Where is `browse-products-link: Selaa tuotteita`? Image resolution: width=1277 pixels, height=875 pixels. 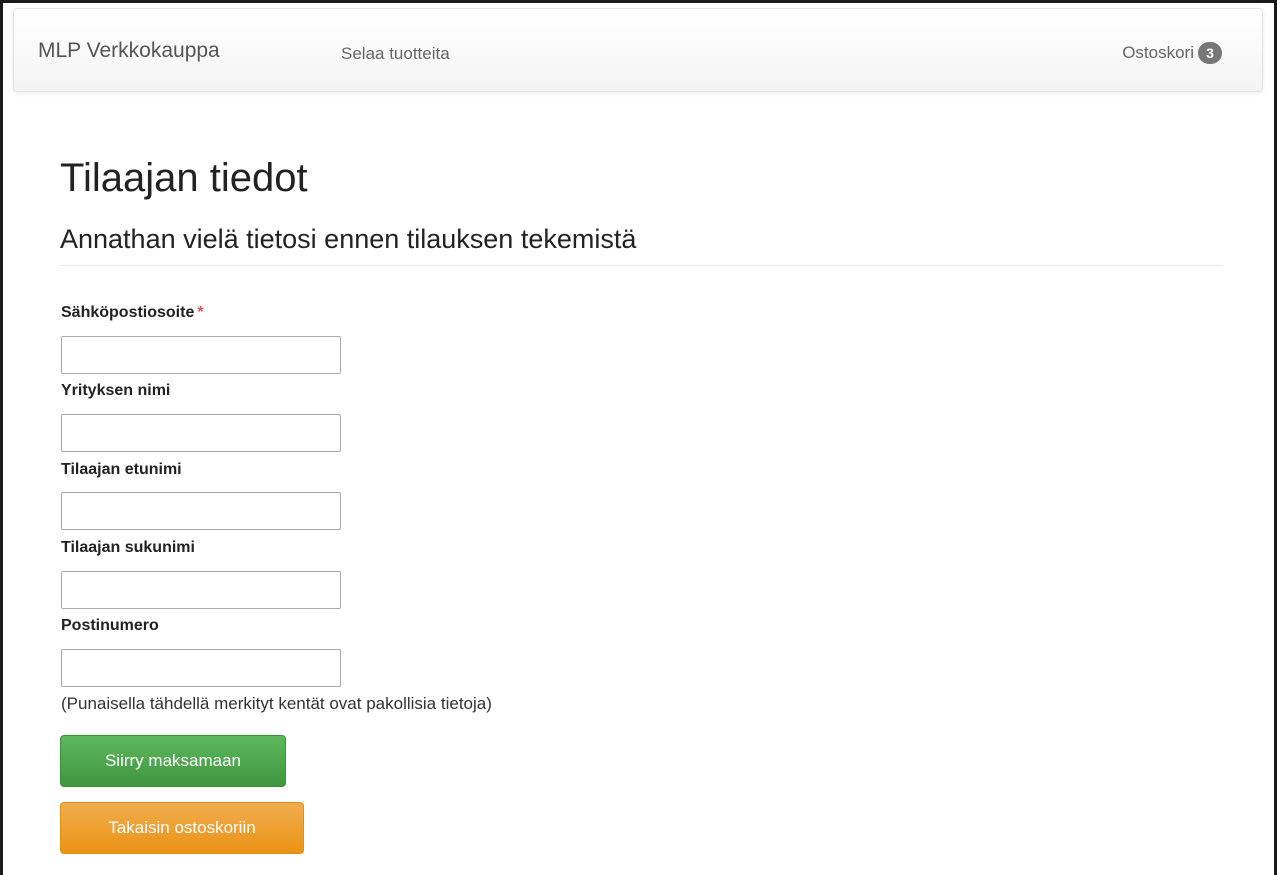
browse-products-link: Selaa tuotteita is located at coordinates (395, 54).